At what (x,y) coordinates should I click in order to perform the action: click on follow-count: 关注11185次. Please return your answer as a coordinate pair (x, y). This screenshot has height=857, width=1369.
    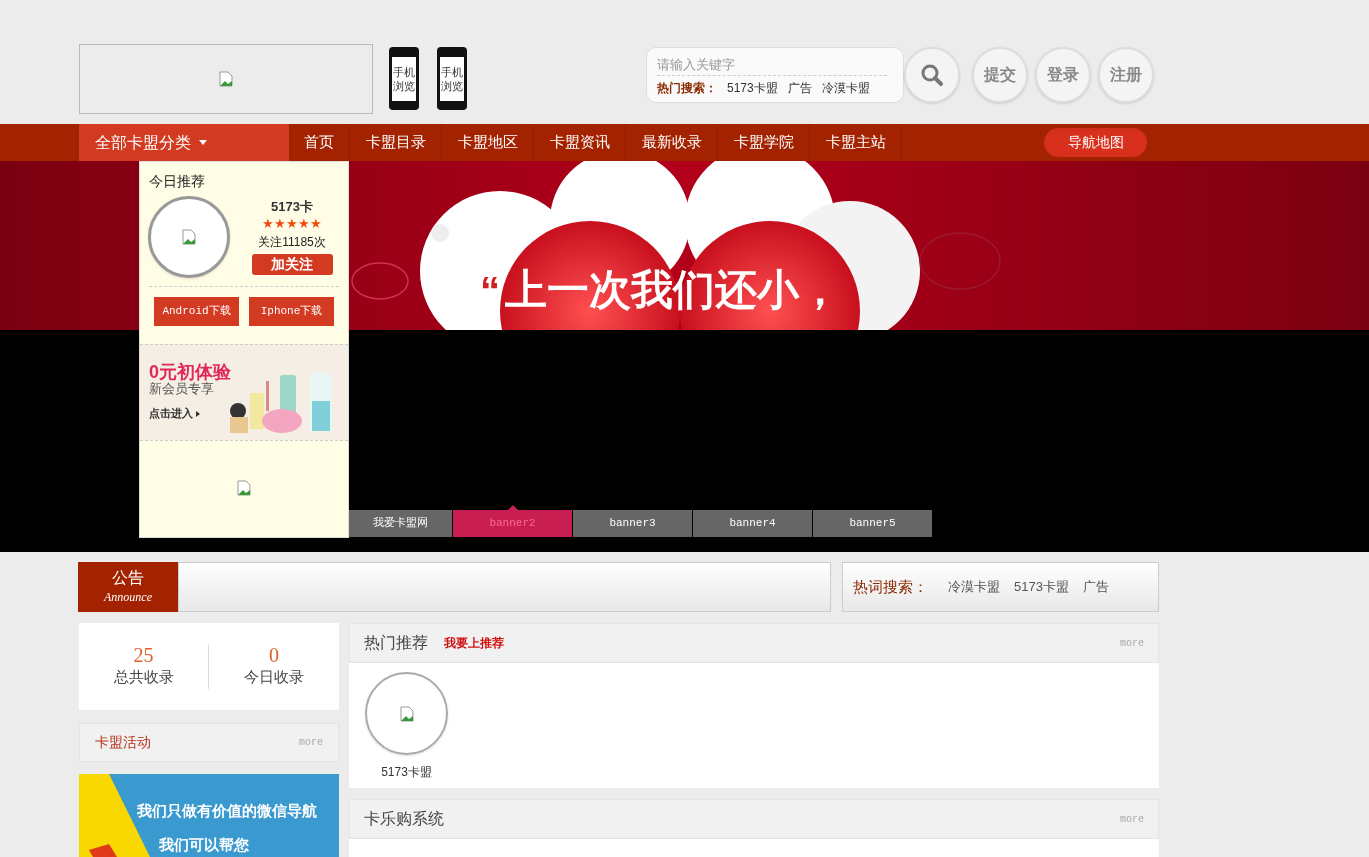
    Looking at the image, I should click on (292, 242).